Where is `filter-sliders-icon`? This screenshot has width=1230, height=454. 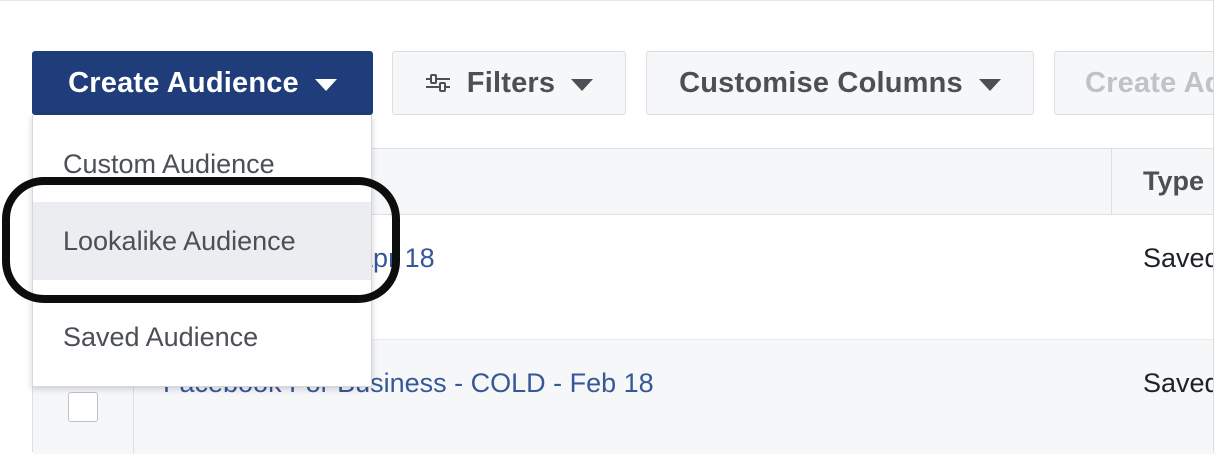 filter-sliders-icon is located at coordinates (438, 83).